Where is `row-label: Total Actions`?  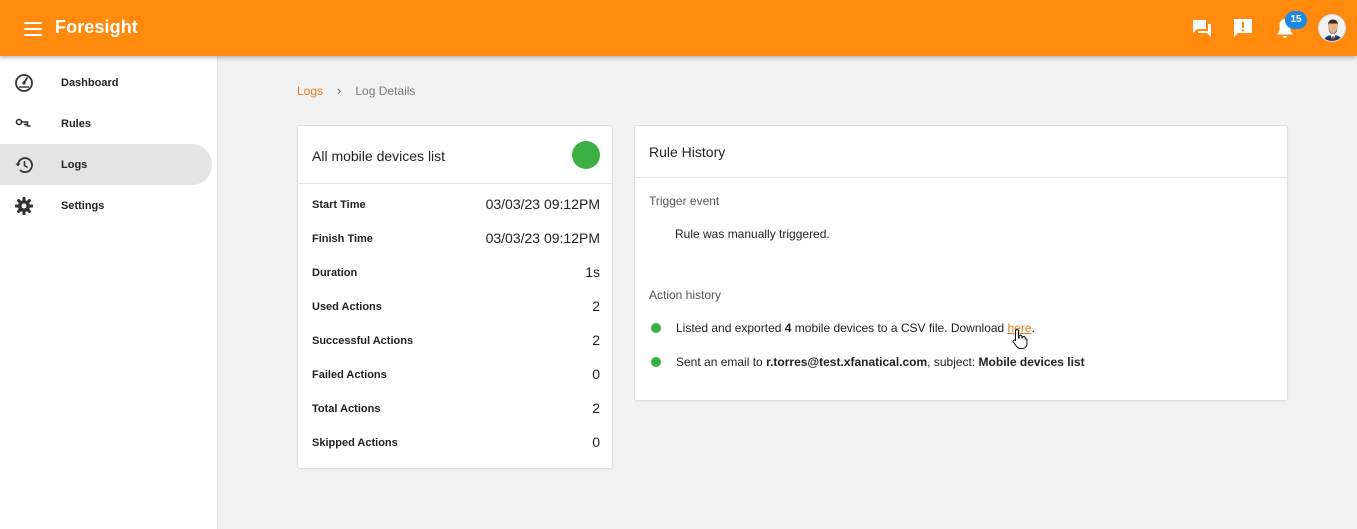
row-label: Total Actions is located at coordinates (346, 409).